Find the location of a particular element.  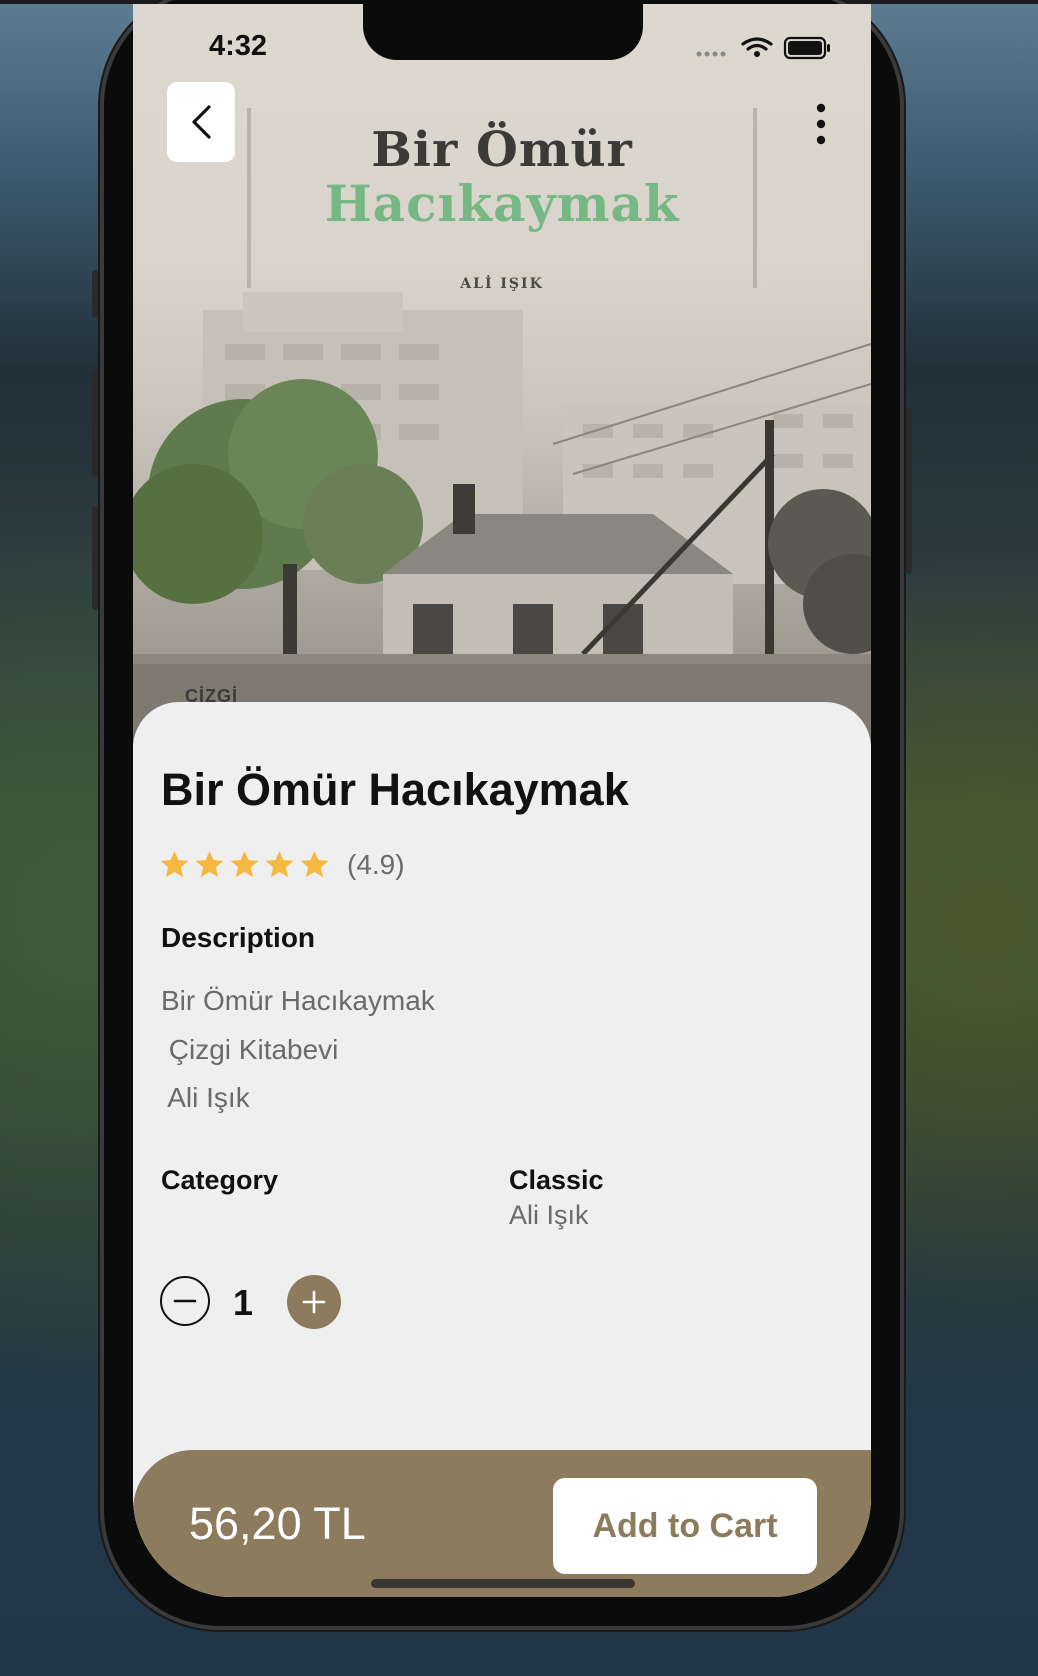

battery-icon is located at coordinates (806, 48).